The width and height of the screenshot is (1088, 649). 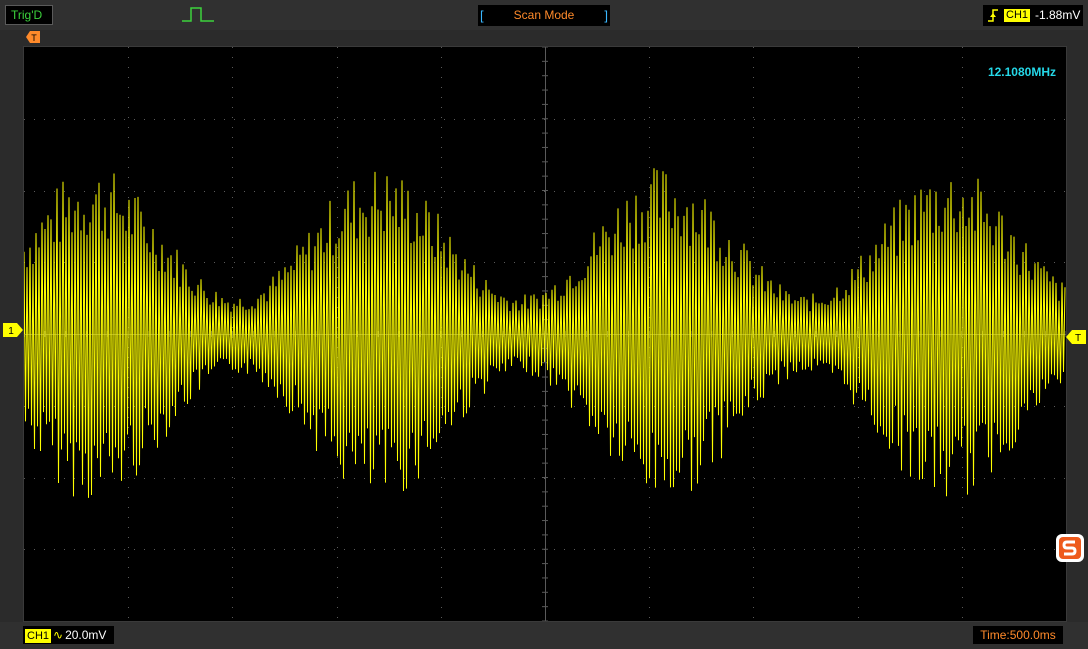 I want to click on rising-edge-icon, so click(x=993, y=15).